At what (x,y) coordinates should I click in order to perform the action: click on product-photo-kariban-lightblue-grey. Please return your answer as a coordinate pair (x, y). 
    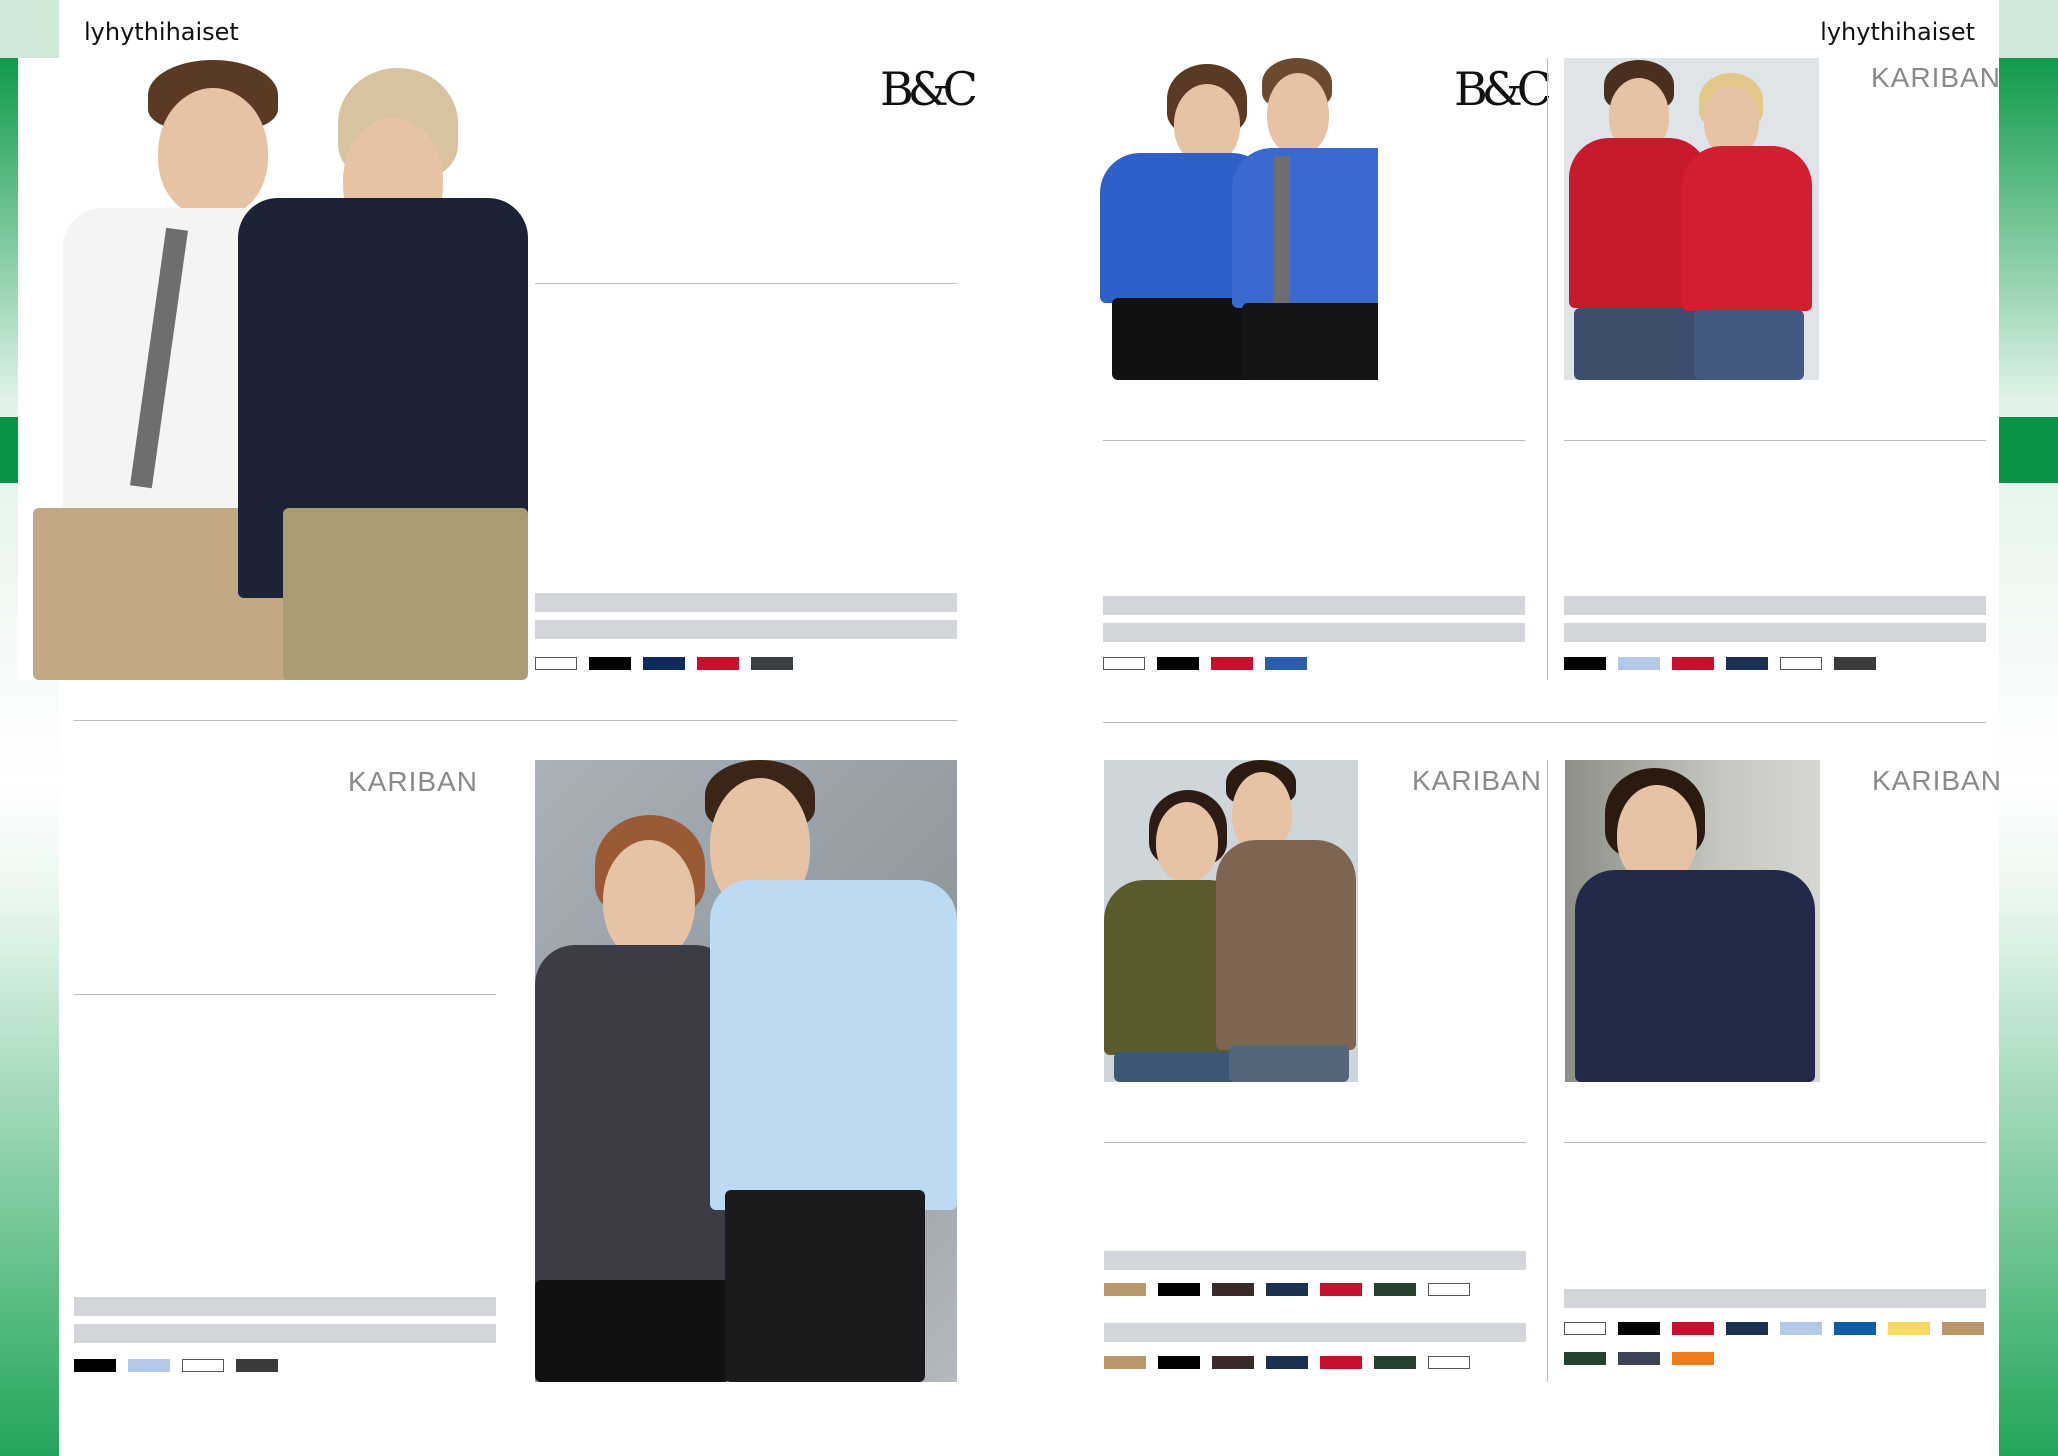
    Looking at the image, I should click on (746, 1071).